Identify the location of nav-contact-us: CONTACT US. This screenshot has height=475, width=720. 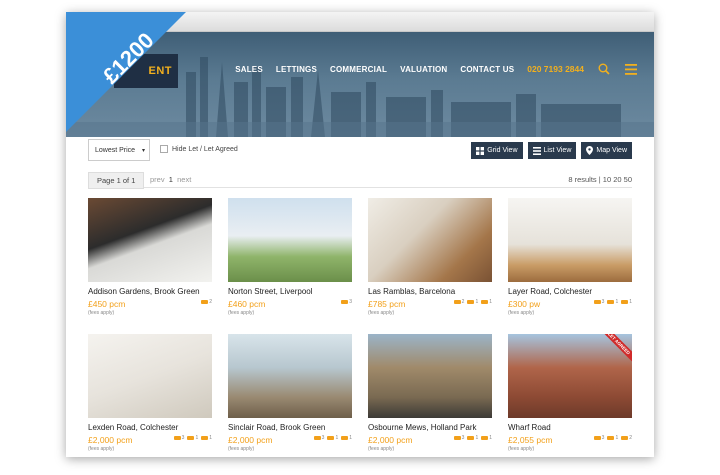
(487, 69).